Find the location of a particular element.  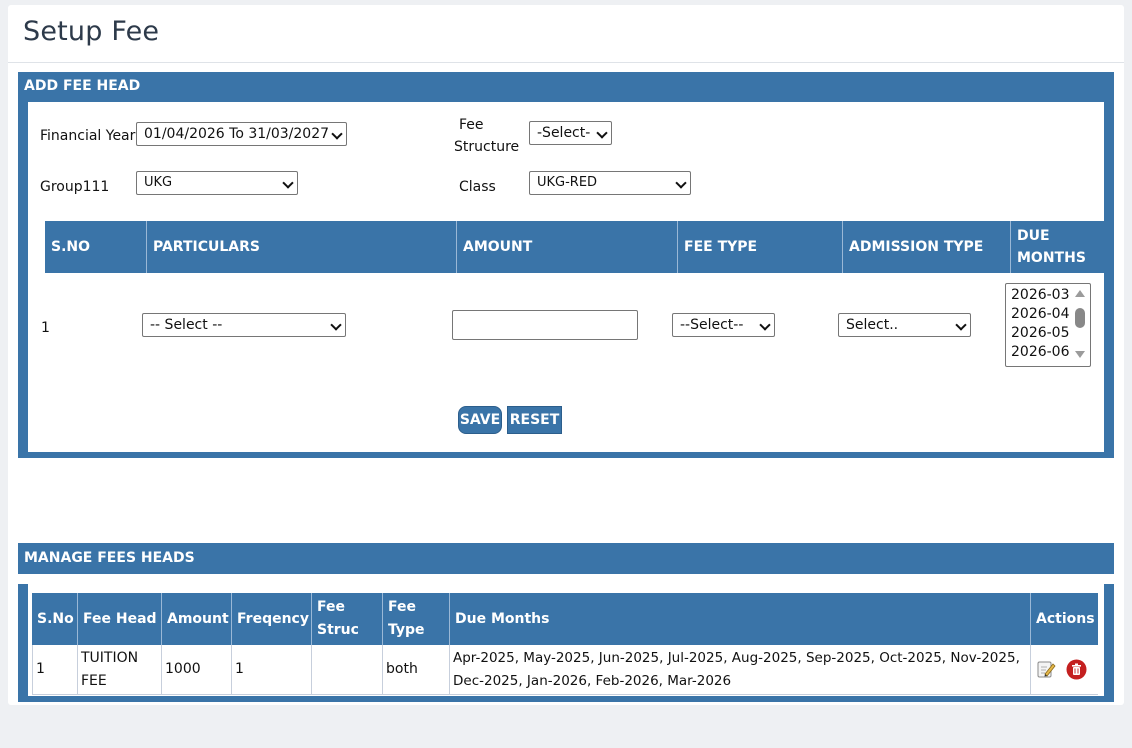

column-header-sno: S.No is located at coordinates (55, 619).